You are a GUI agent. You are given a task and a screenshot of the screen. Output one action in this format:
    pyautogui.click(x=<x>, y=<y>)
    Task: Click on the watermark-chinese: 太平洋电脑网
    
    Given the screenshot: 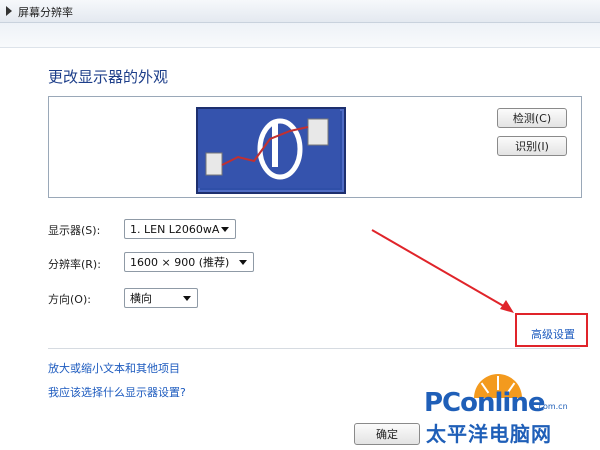 What is the action you would take?
    pyautogui.click(x=489, y=434)
    